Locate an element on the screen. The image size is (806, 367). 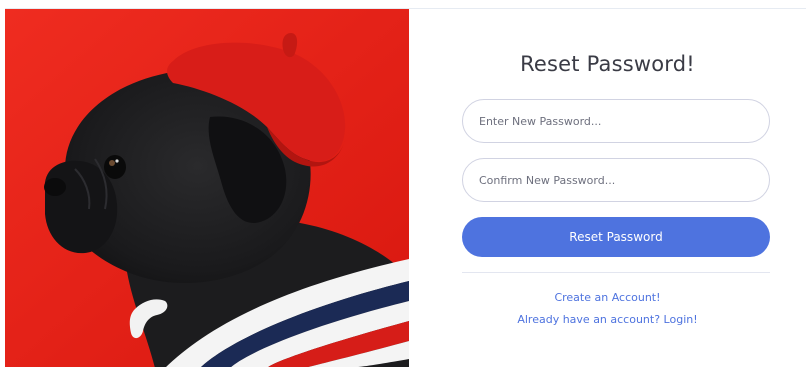
new-password-input is located at coordinates (616, 121).